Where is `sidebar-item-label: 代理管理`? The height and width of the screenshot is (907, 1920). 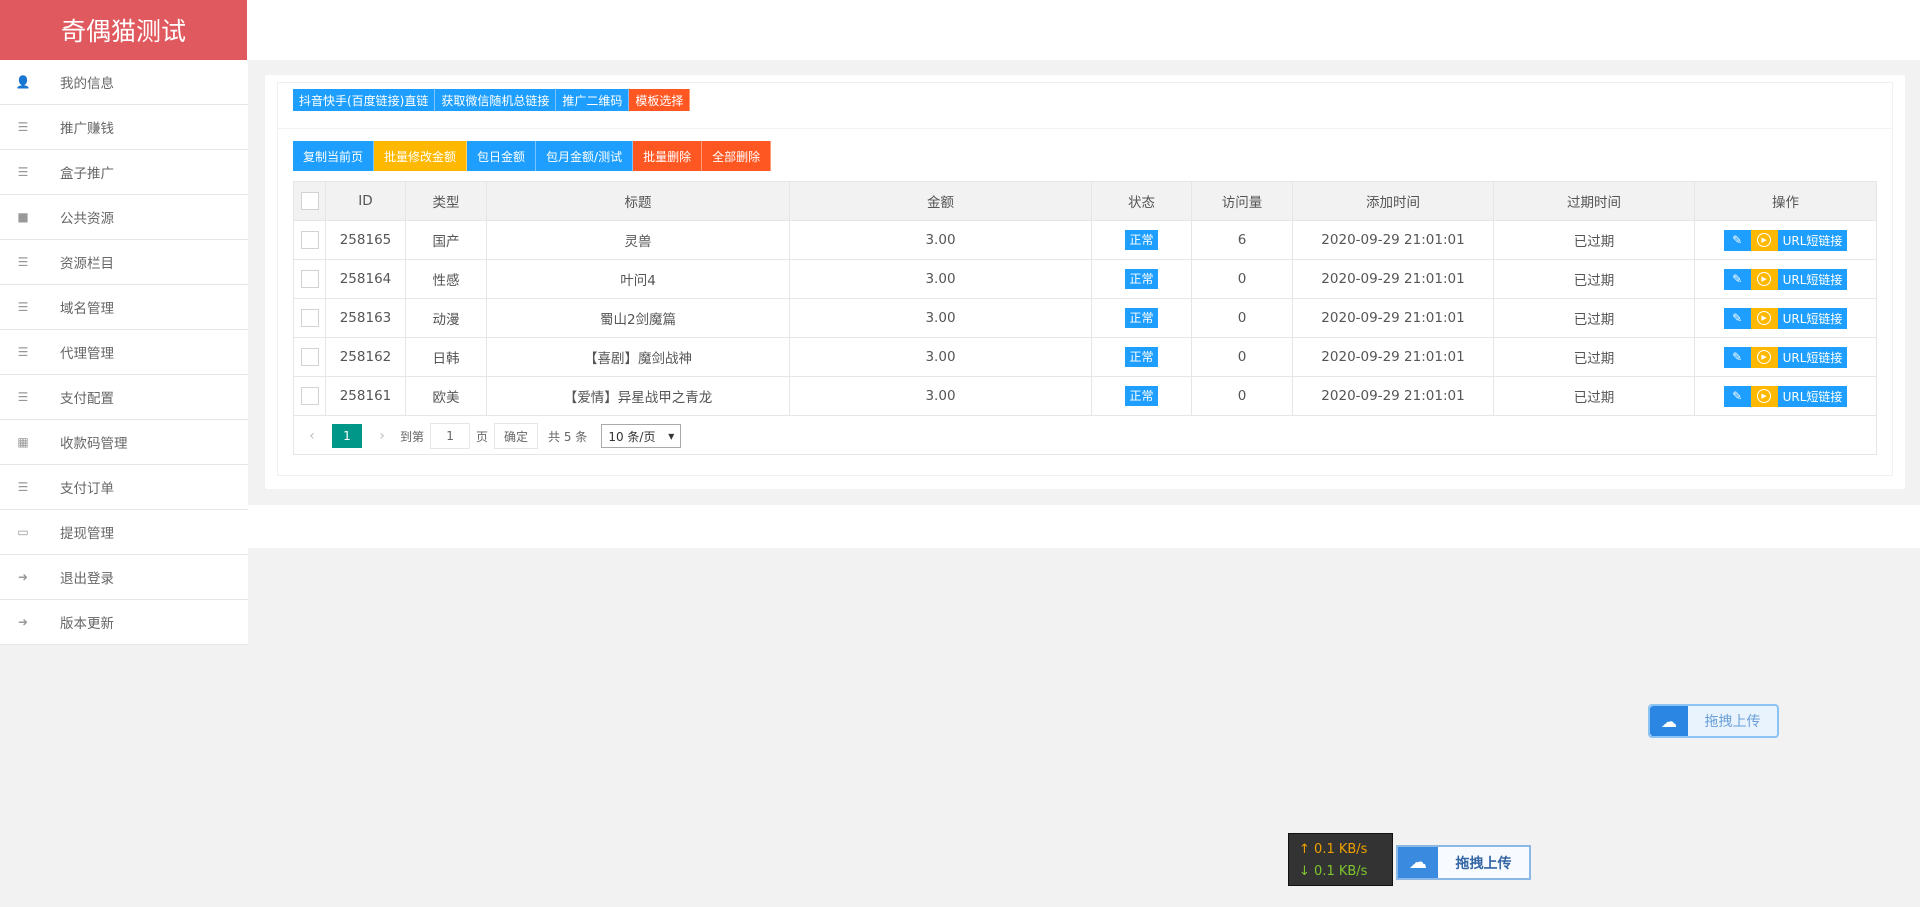
sidebar-item-label: 代理管理 is located at coordinates (87, 354).